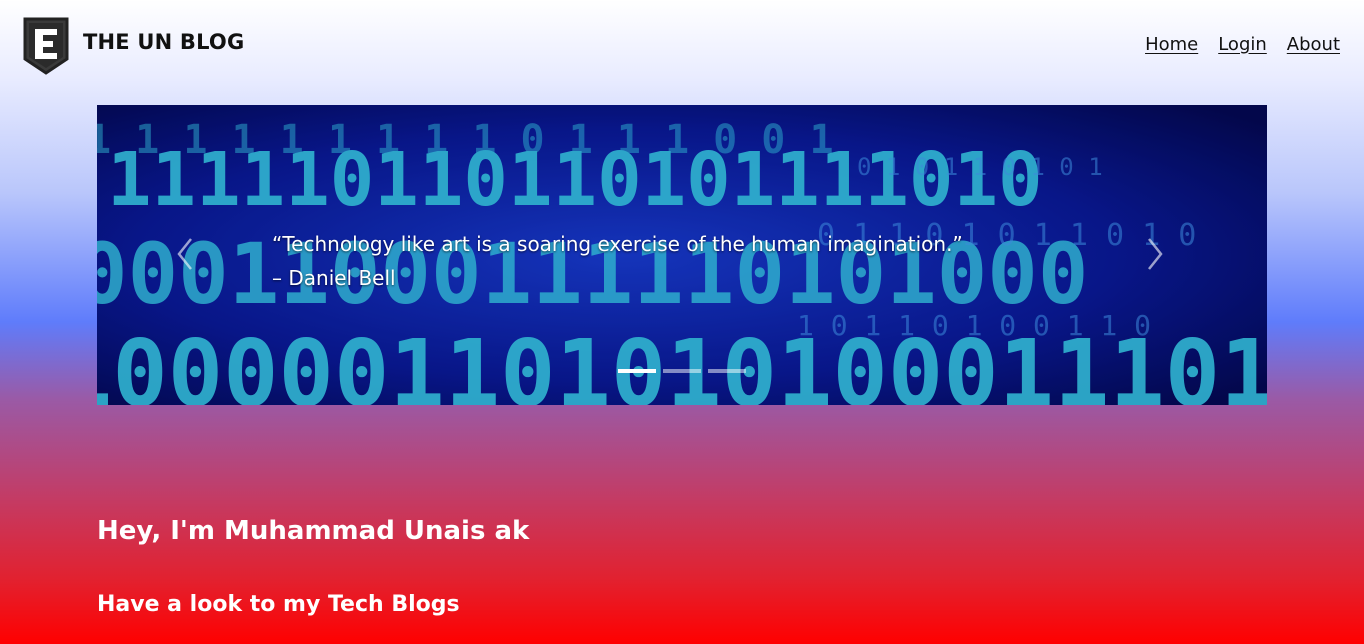 This screenshot has height=644, width=1364. I want to click on nav-link-login: Login, so click(1242, 44).